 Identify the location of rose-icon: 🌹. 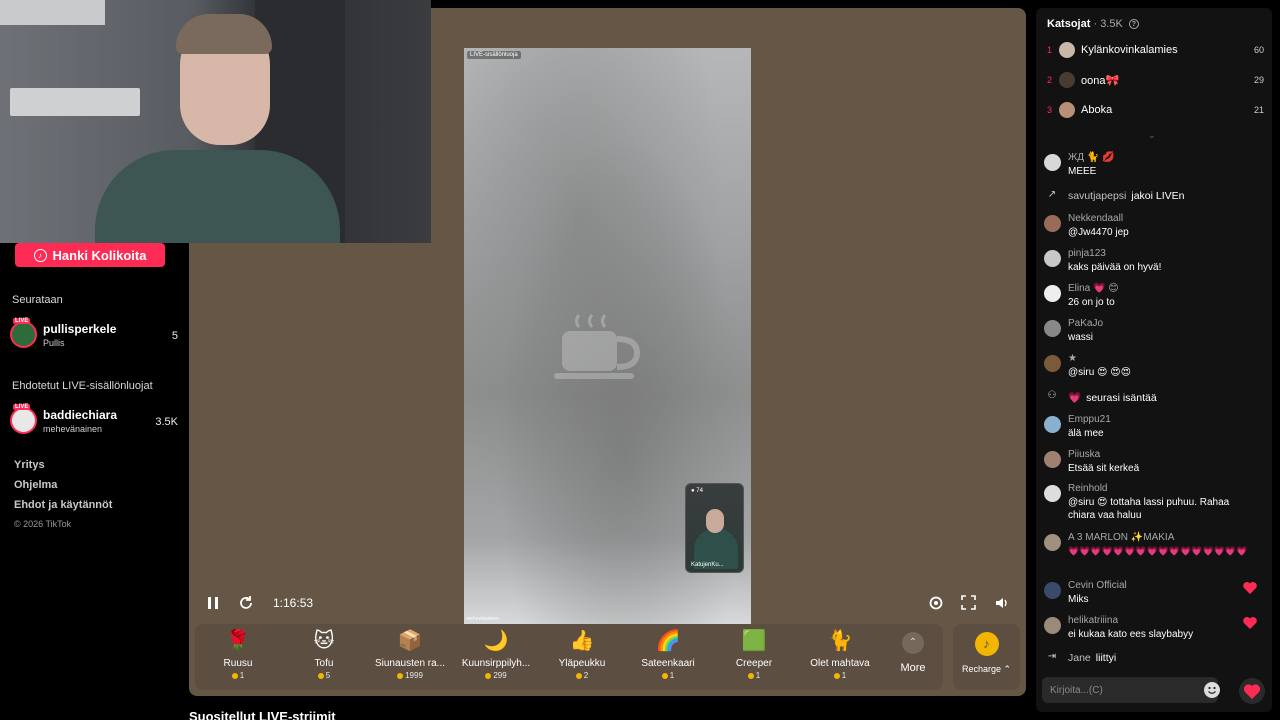
(238, 641).